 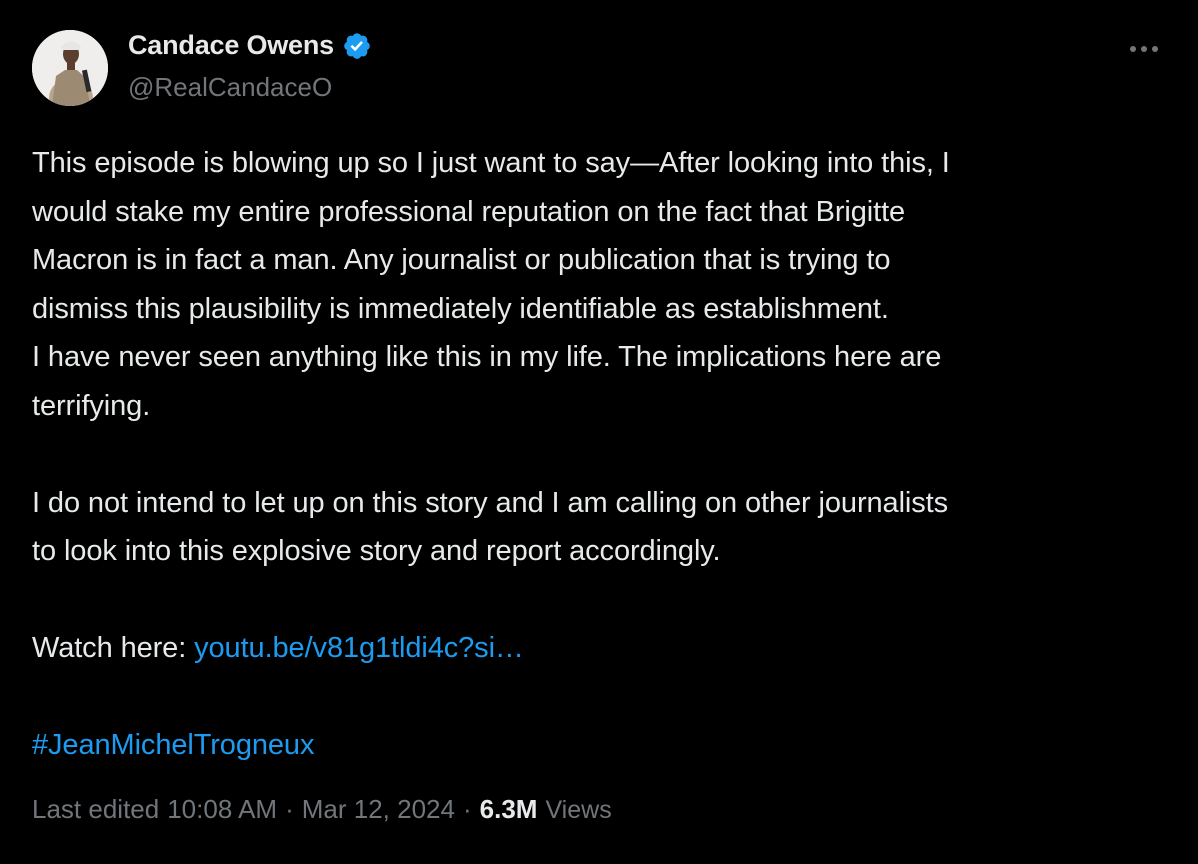 What do you see at coordinates (231, 45) in the screenshot?
I see `display-name: Candace Owens` at bounding box center [231, 45].